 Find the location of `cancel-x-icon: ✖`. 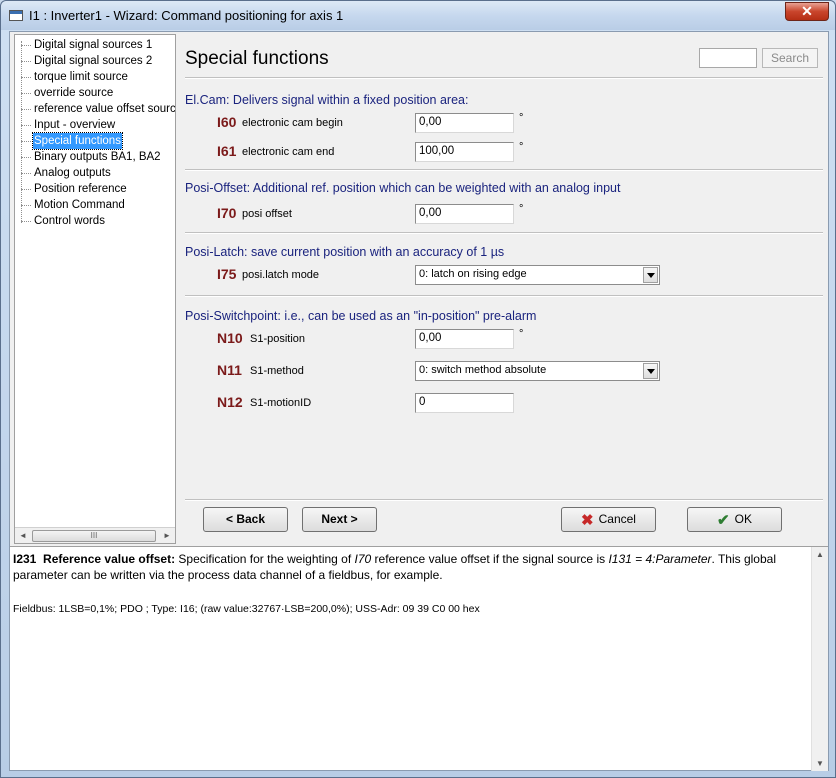

cancel-x-icon: ✖ is located at coordinates (587, 520).